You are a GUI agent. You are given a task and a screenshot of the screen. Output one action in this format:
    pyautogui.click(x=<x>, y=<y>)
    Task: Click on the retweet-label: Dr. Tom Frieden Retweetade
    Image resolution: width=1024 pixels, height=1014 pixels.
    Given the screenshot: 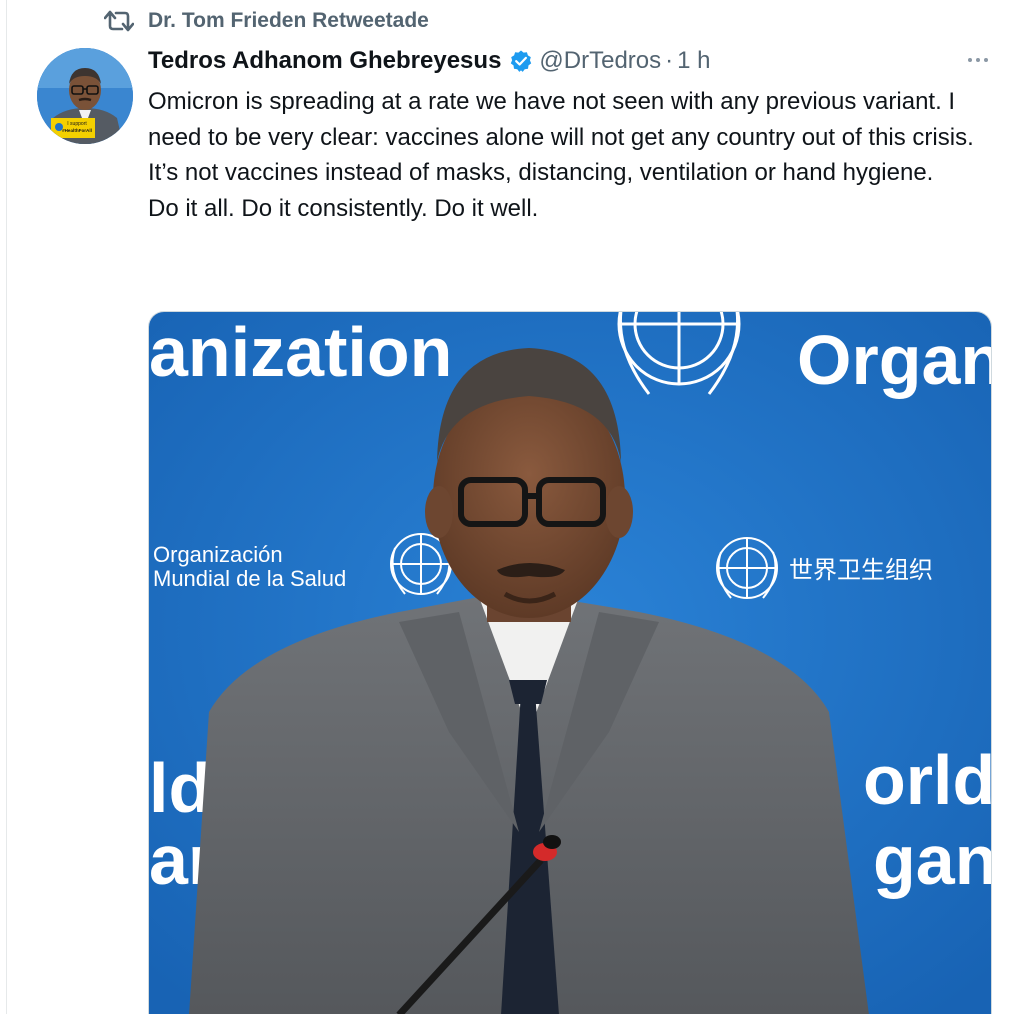 What is the action you would take?
    pyautogui.click(x=288, y=20)
    